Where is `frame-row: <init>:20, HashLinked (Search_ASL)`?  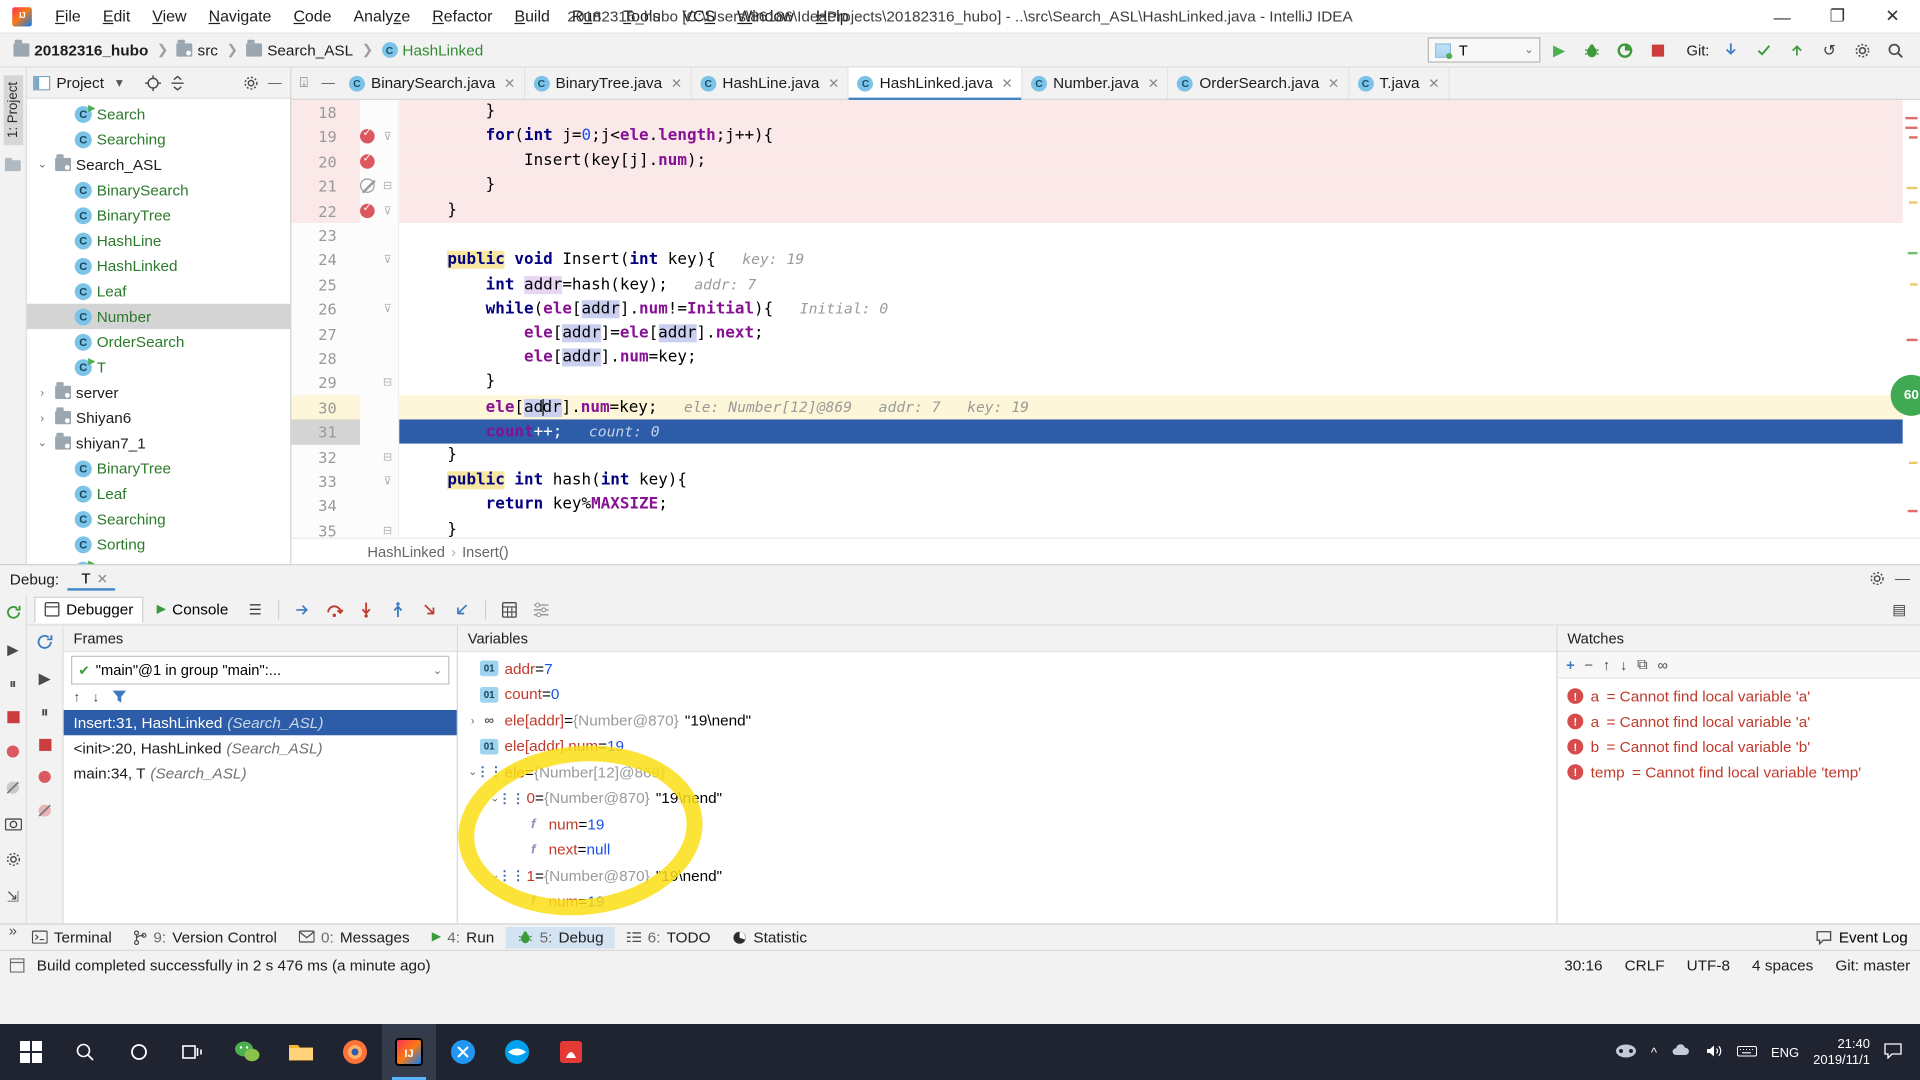
frame-row: <init>:20, HashLinked (Search_ASL) is located at coordinates (260, 747).